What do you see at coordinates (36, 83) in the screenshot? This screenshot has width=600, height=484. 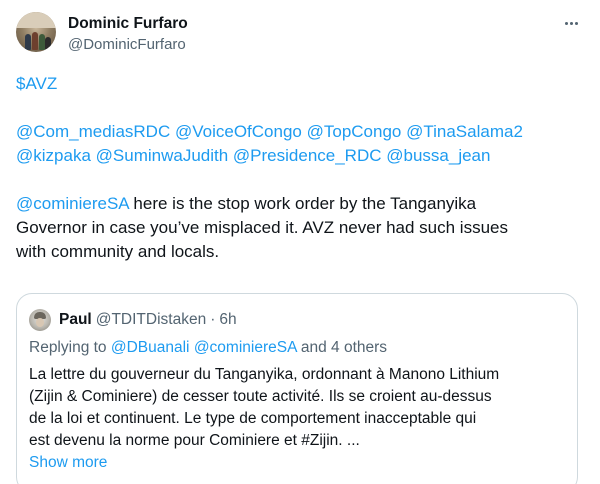 I see `cashtag-link: $AVZ` at bounding box center [36, 83].